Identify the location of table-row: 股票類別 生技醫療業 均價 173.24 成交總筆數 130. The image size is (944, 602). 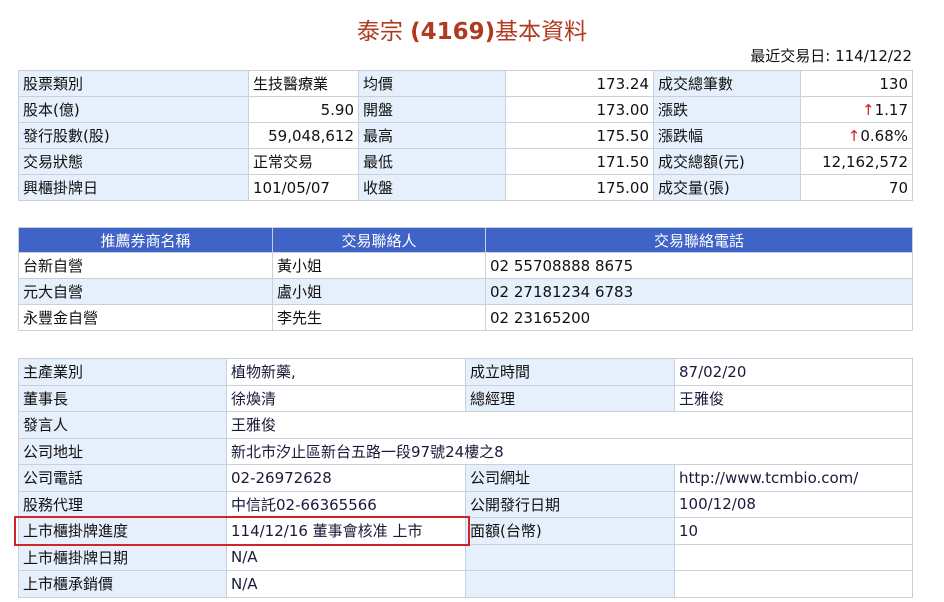
(465, 83).